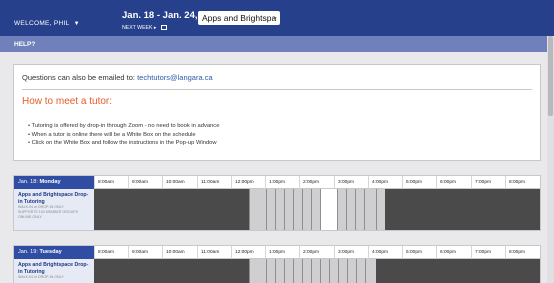  Describe the element at coordinates (277, 44) in the screenshot. I see `help-bar: HELP?` at that location.